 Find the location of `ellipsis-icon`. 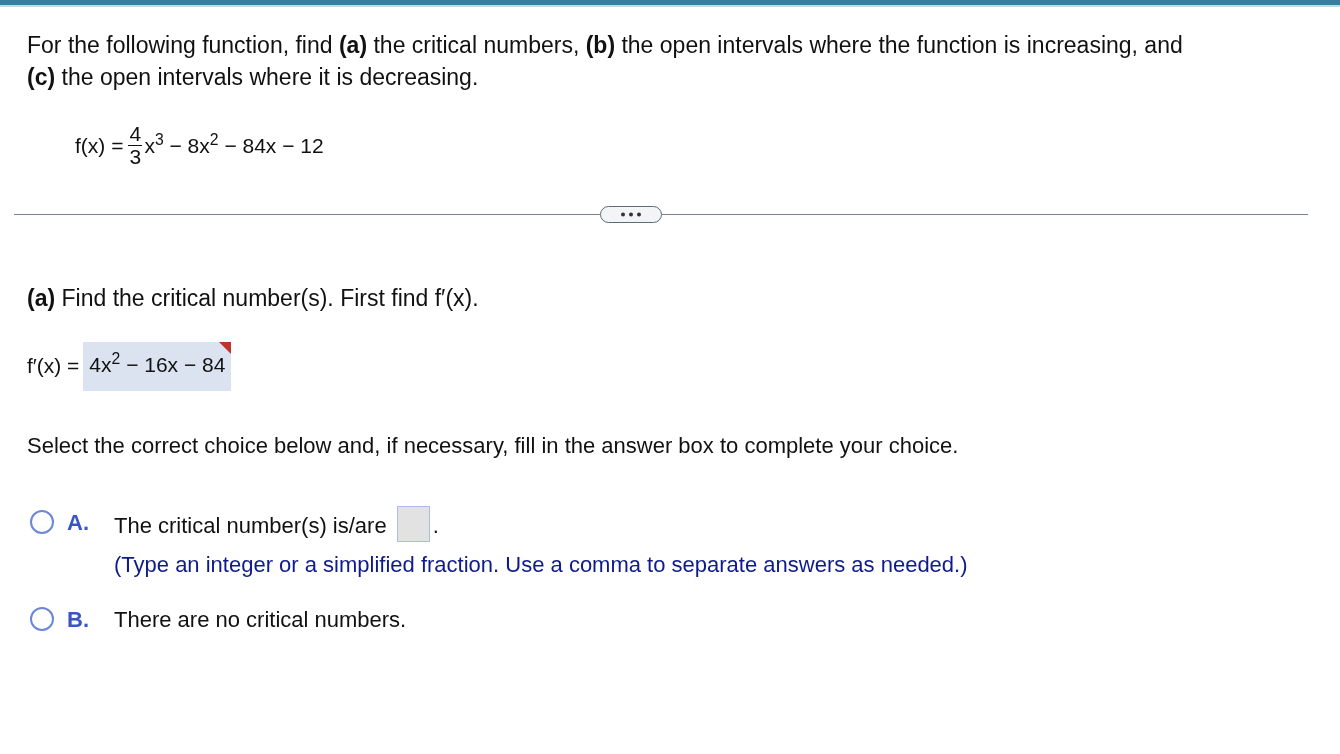

ellipsis-icon is located at coordinates (631, 214).